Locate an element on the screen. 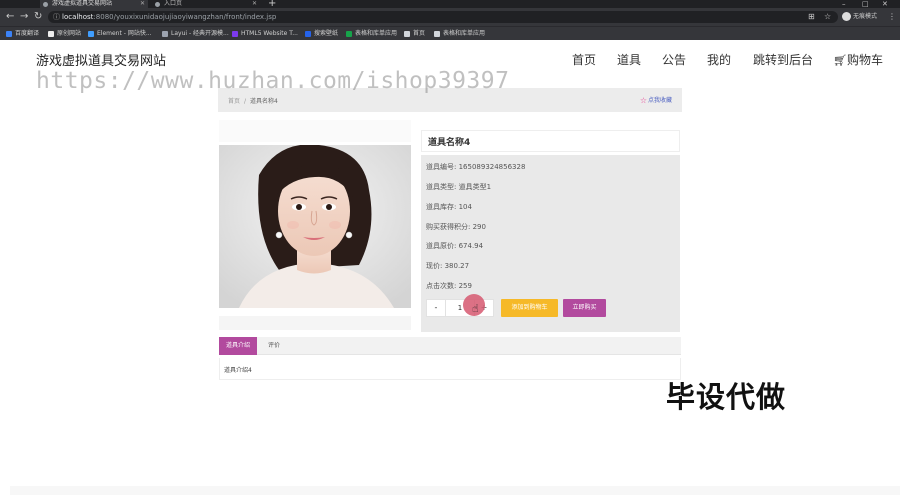 The height and width of the screenshot is (495, 900). tab-item-intro: 道具介绍 is located at coordinates (238, 346).